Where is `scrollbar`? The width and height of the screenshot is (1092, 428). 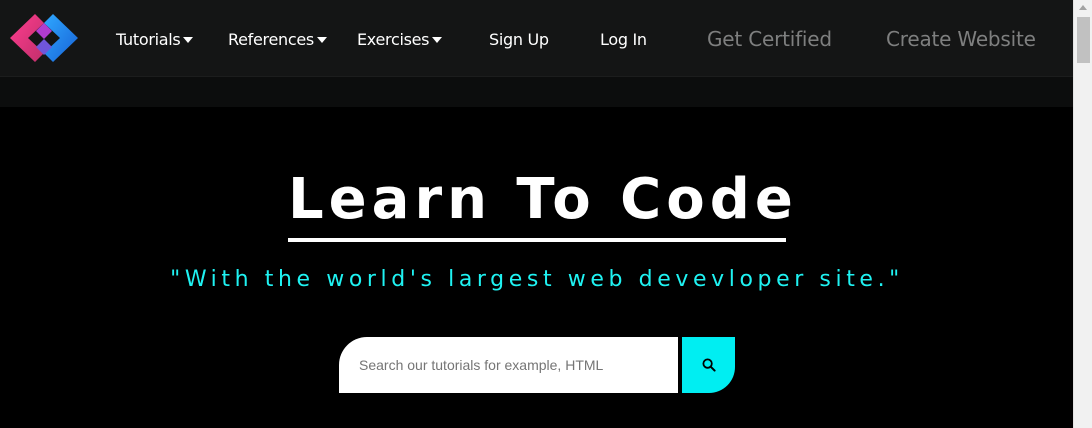 scrollbar is located at coordinates (1082, 214).